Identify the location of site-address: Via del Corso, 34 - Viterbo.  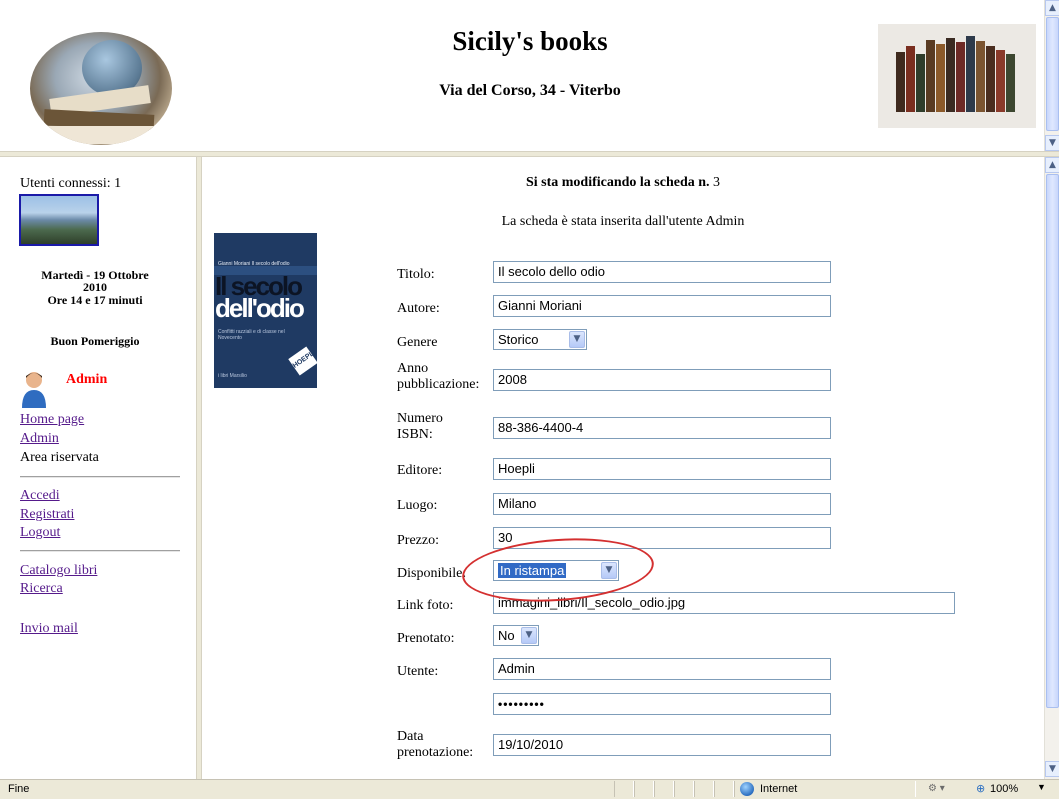
(530, 90).